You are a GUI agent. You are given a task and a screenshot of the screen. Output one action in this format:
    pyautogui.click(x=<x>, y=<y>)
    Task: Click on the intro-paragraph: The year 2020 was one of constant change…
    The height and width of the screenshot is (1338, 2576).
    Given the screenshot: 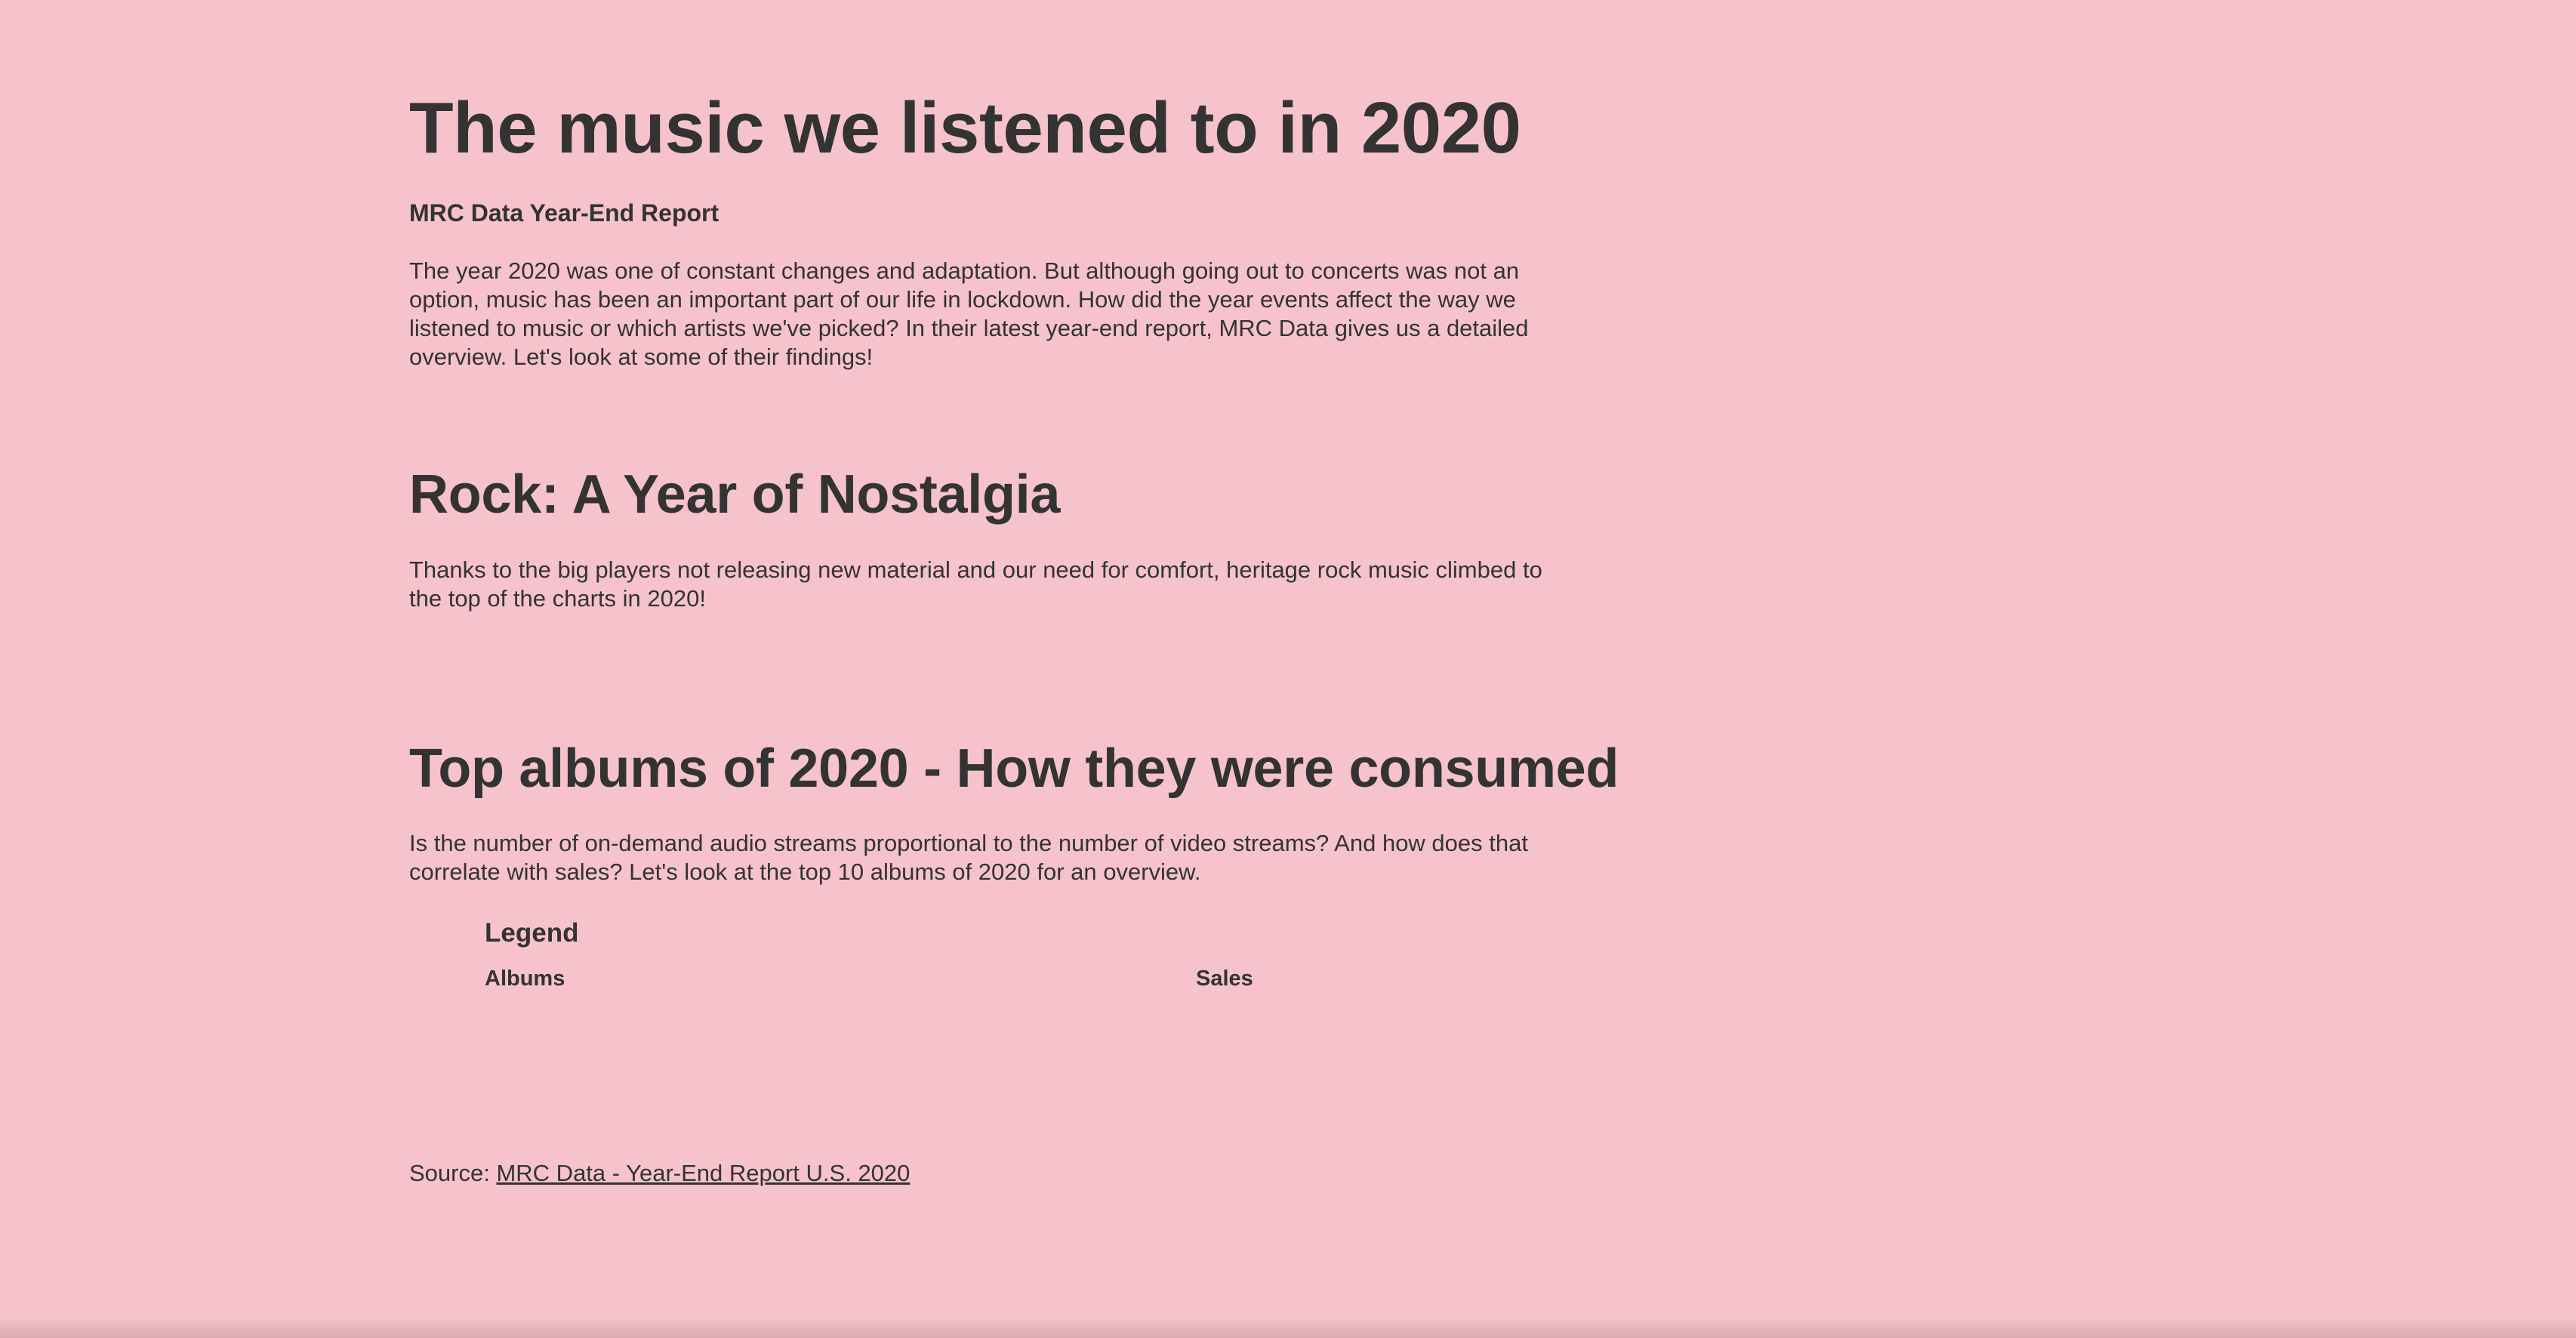 What is the action you would take?
    pyautogui.click(x=969, y=313)
    